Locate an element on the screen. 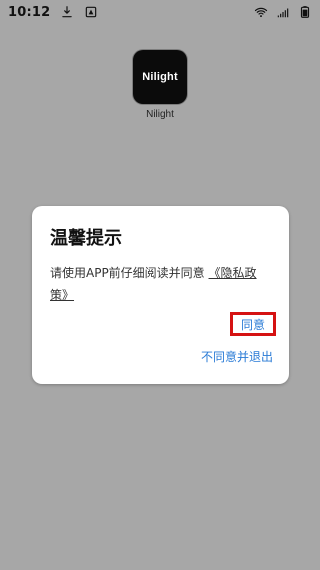 The image size is (320, 570). status-left: 10:12 is located at coordinates (49, 12).